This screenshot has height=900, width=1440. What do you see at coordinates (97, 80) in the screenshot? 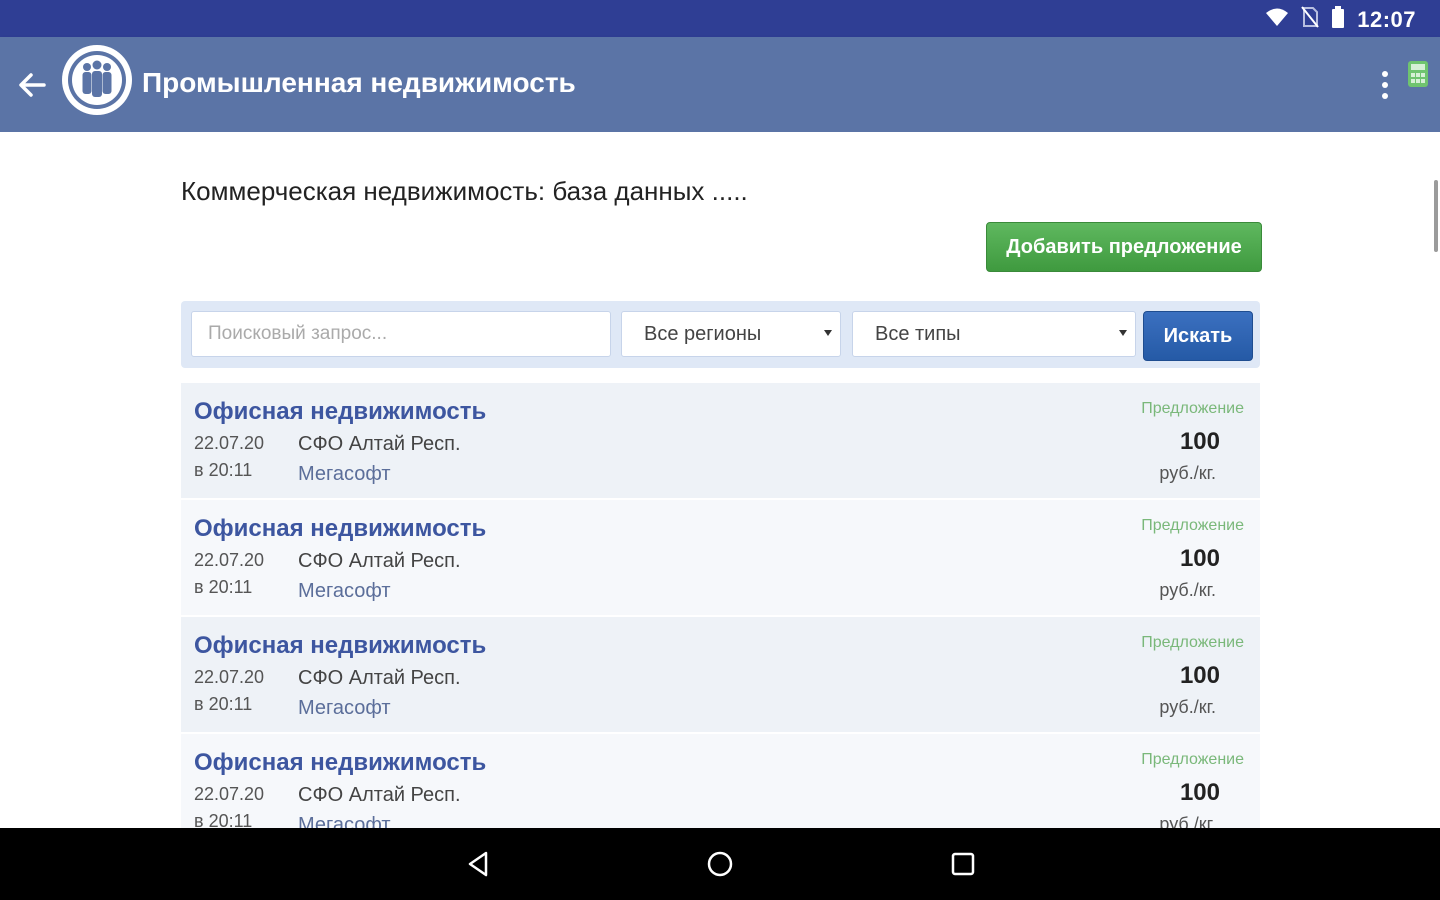
I see `people-logo-icon` at bounding box center [97, 80].